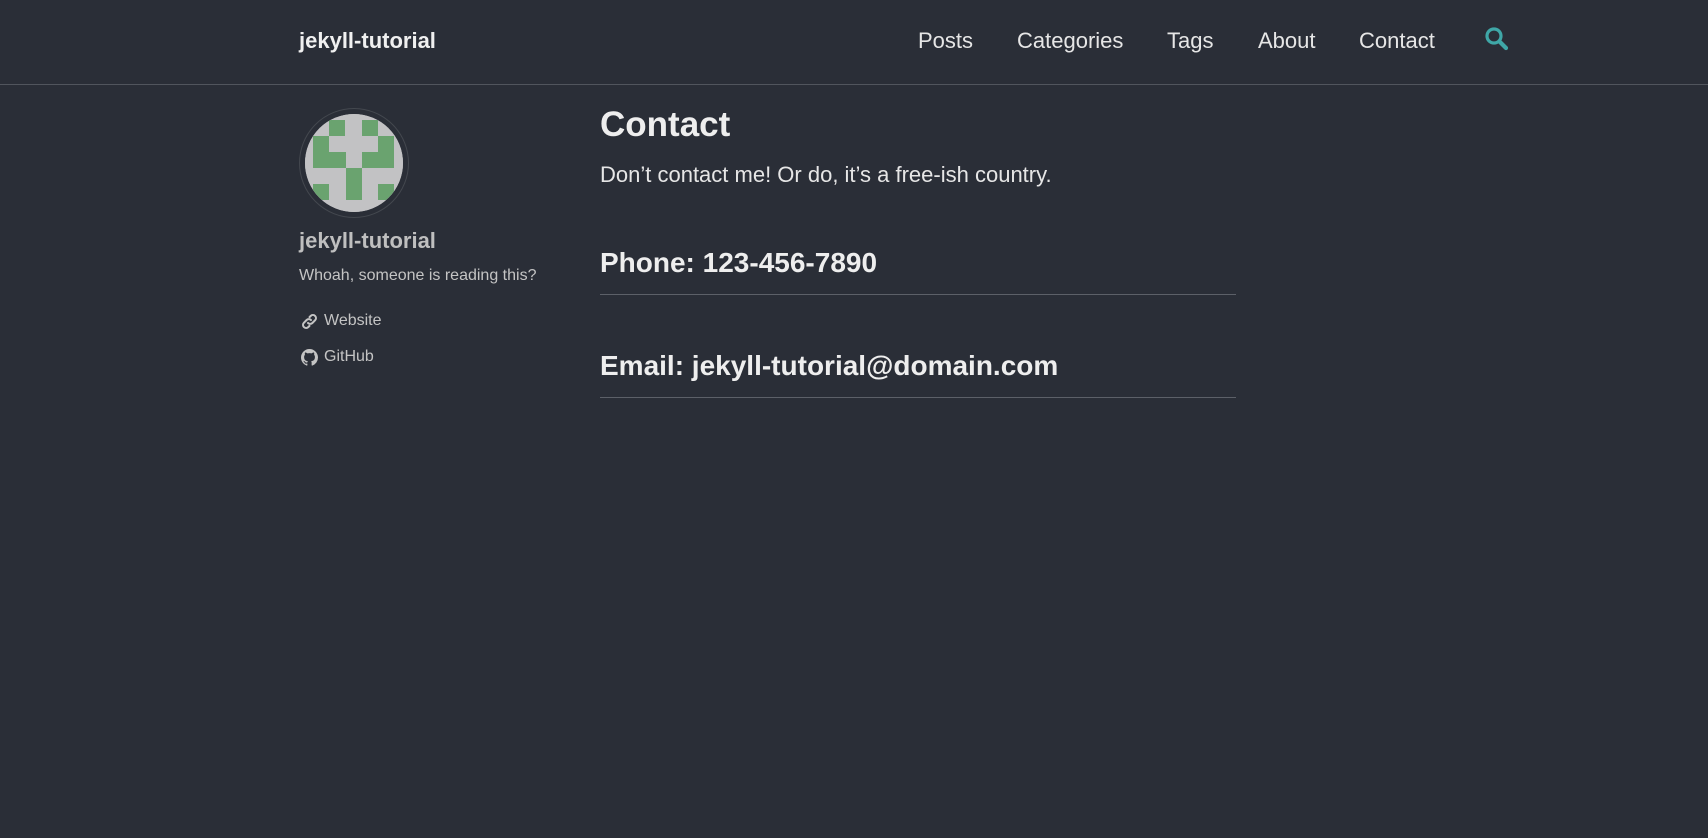 Image resolution: width=1708 pixels, height=838 pixels. Describe the element at coordinates (665, 124) in the screenshot. I see `page-title: Contact` at that location.